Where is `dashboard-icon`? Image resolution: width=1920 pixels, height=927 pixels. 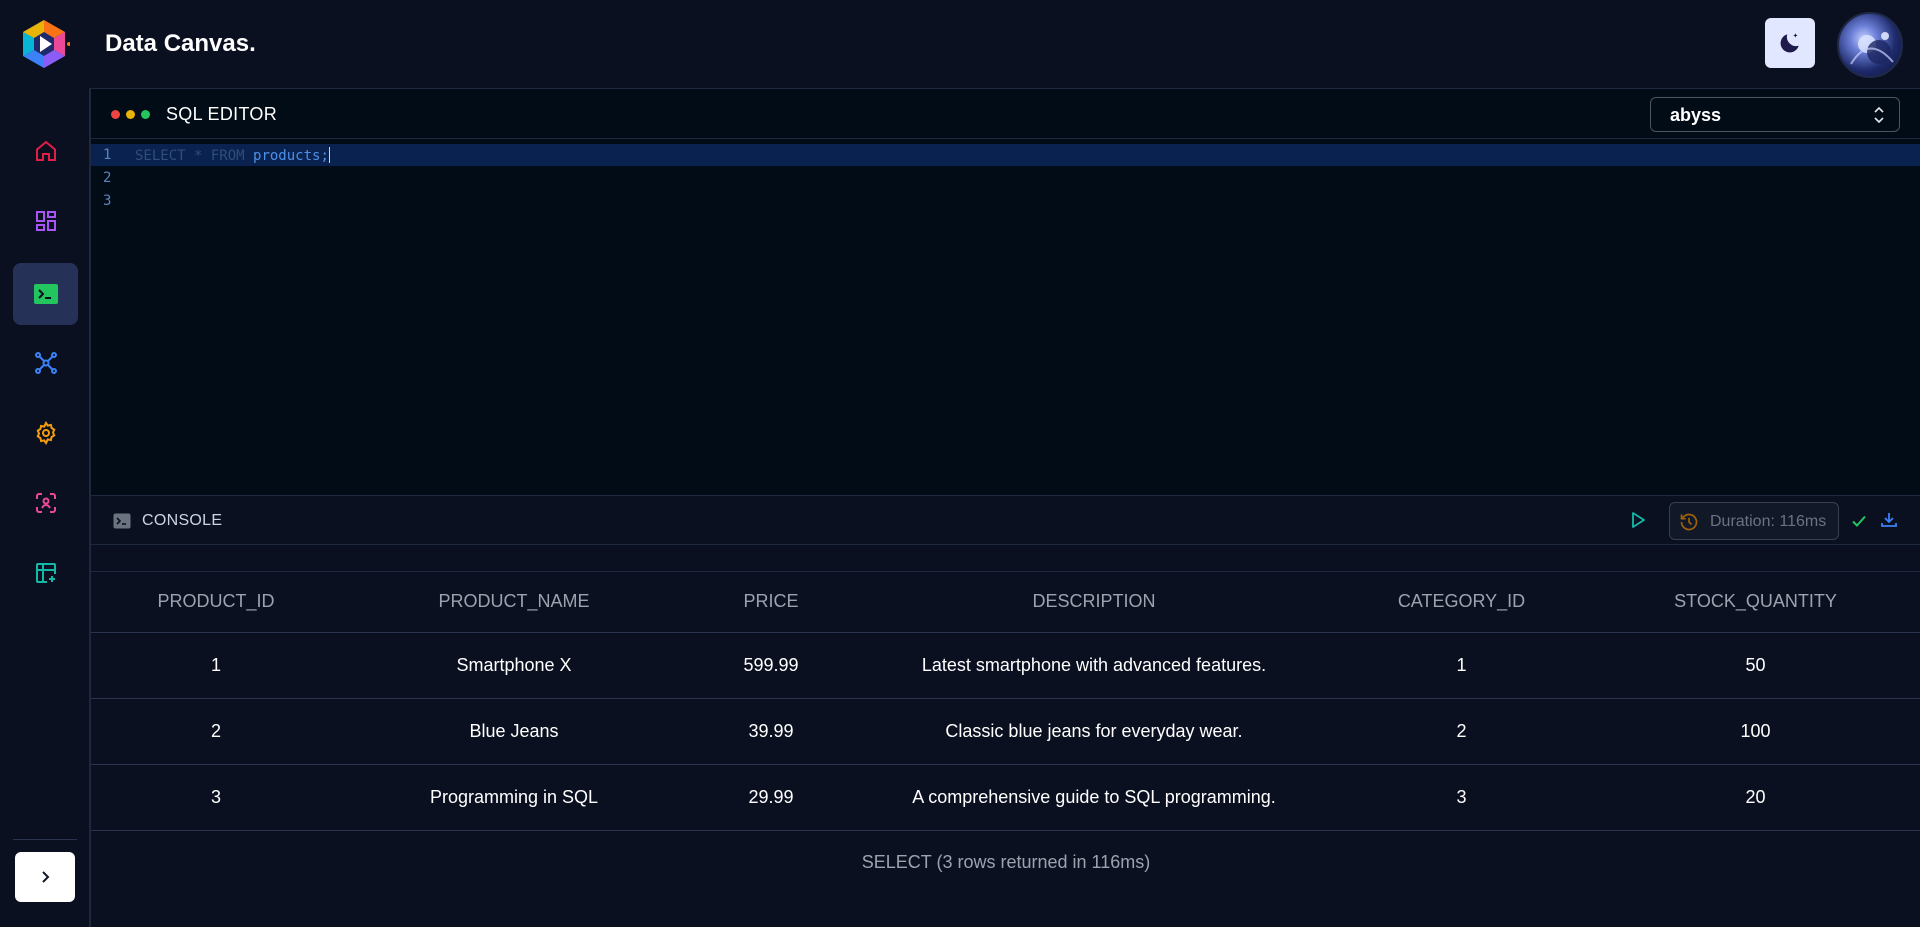 dashboard-icon is located at coordinates (45, 221).